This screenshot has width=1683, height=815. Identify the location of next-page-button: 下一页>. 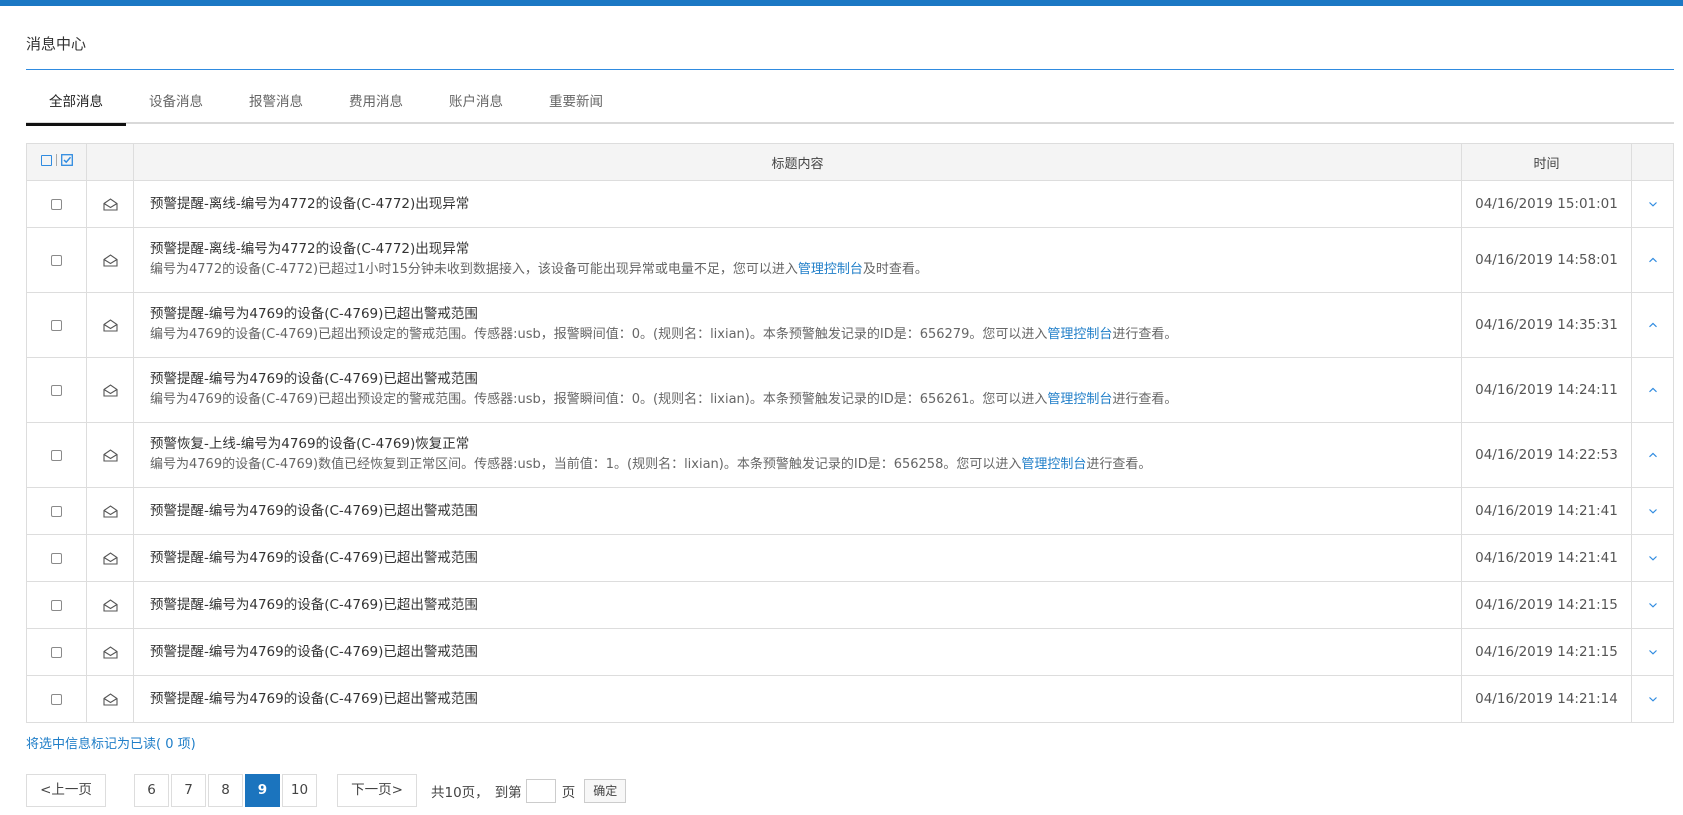
(377, 790).